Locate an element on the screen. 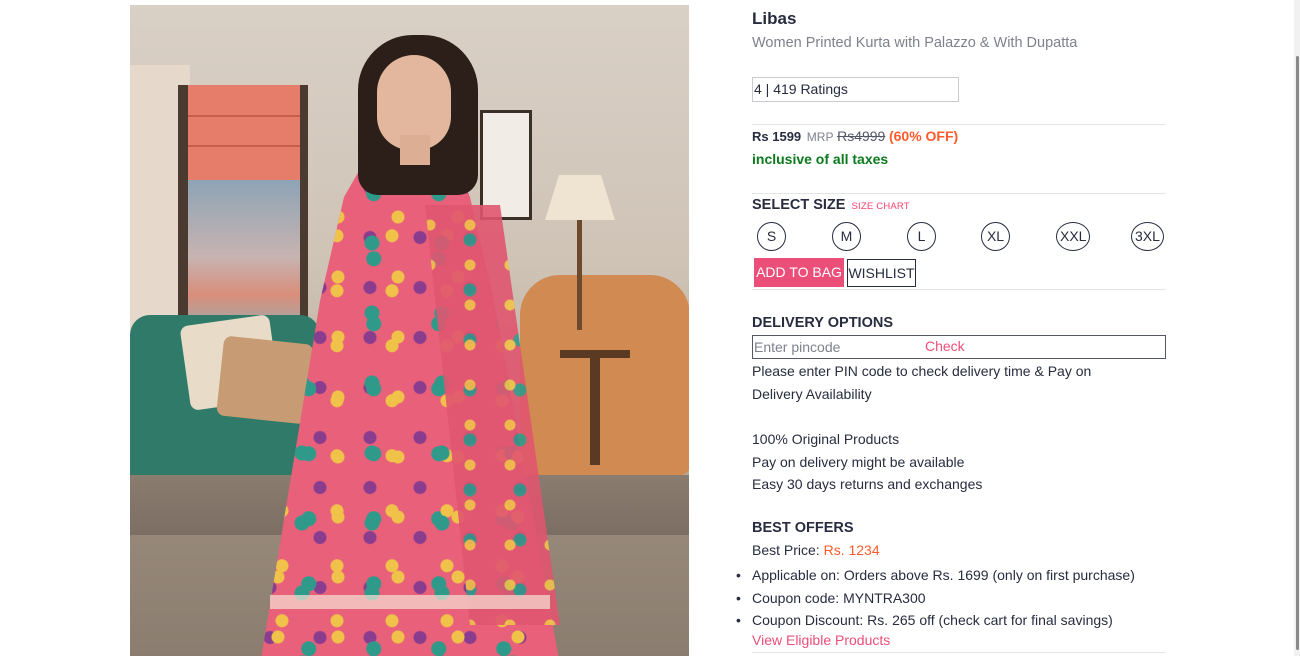 The width and height of the screenshot is (1300, 656). offer-item: Coupon code: MYNTRA300 is located at coordinates (935, 598).